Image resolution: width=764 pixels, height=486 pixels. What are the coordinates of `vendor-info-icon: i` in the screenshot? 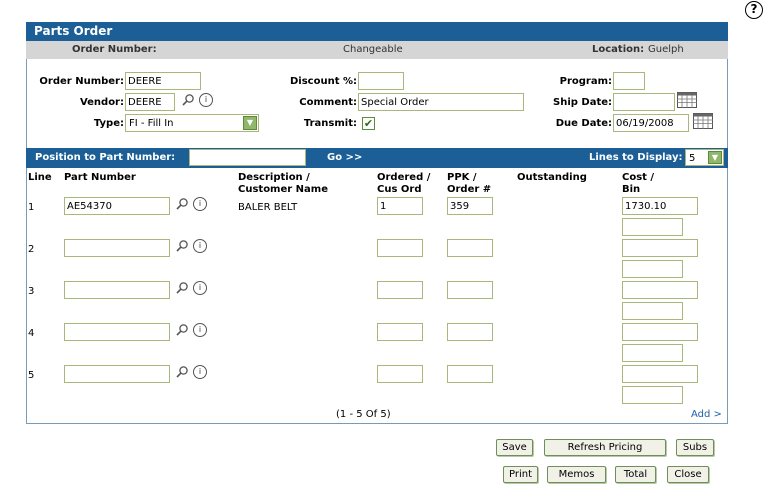 It's located at (206, 100).